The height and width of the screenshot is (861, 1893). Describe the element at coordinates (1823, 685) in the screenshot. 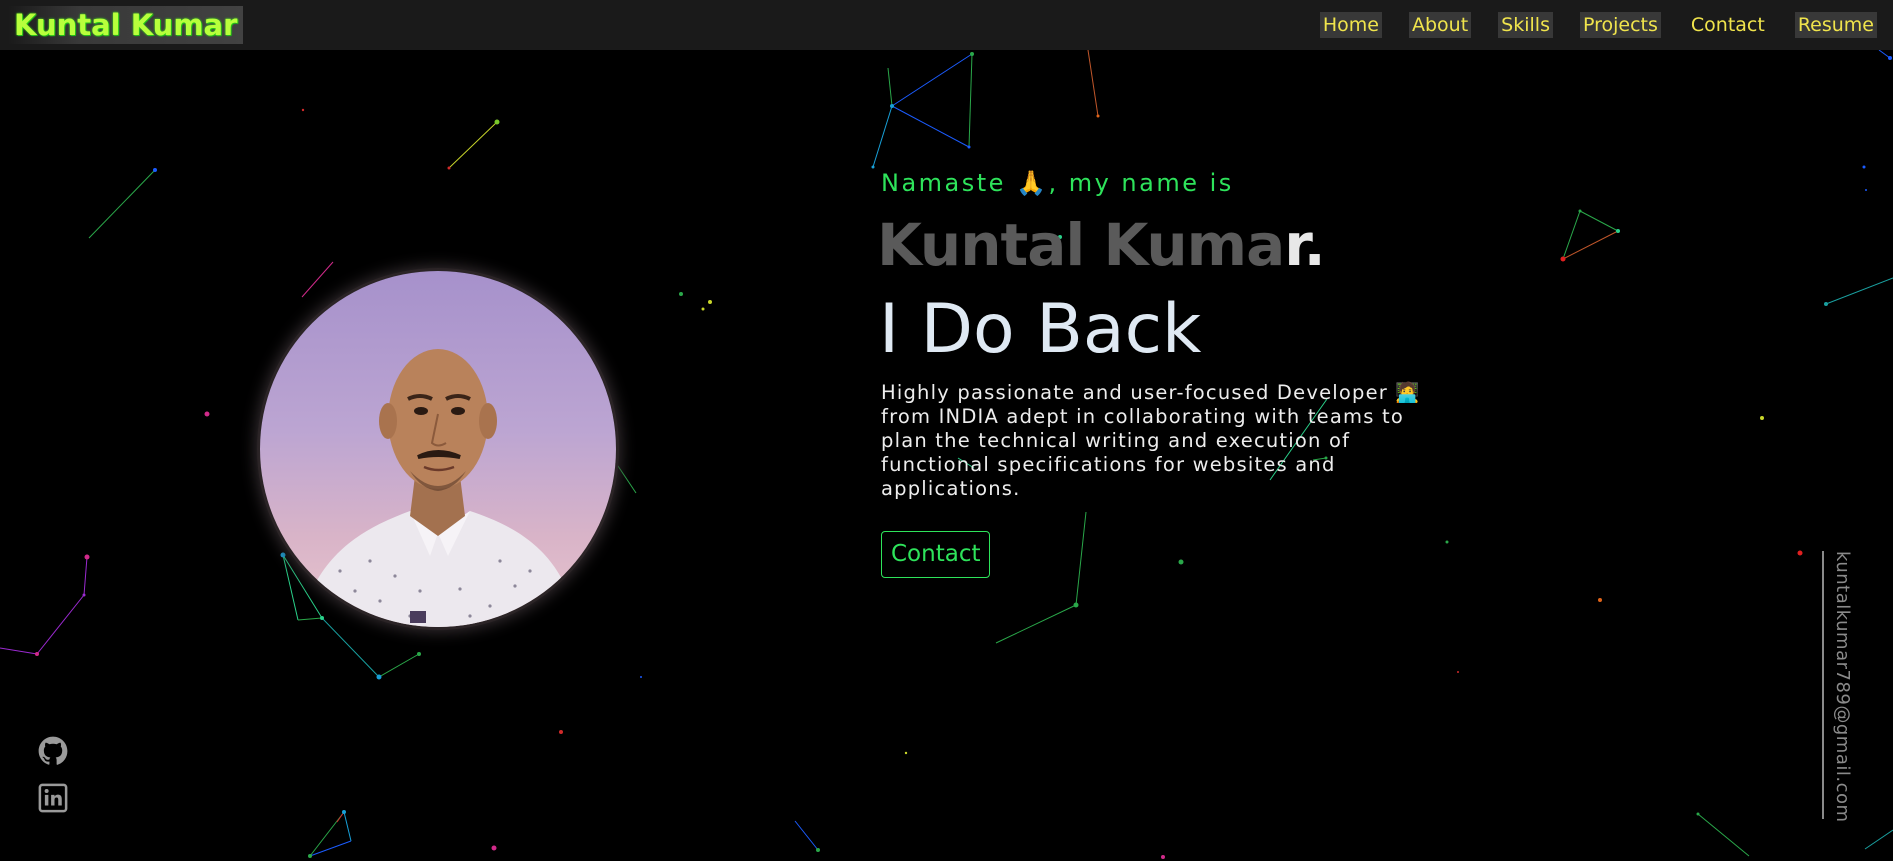

I see `email-divider-line` at that location.